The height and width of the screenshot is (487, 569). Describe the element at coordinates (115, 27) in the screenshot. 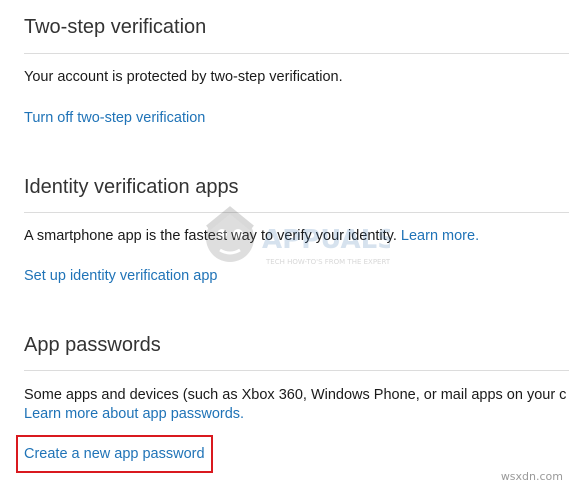

I see `two-step-heading: Two-step verification` at that location.